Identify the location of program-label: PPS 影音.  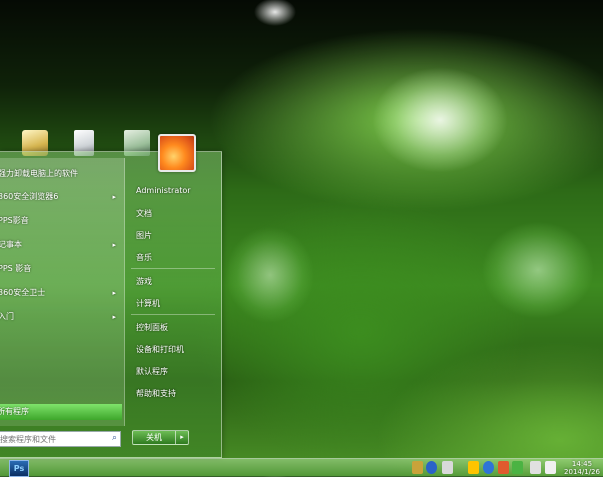
(16, 268).